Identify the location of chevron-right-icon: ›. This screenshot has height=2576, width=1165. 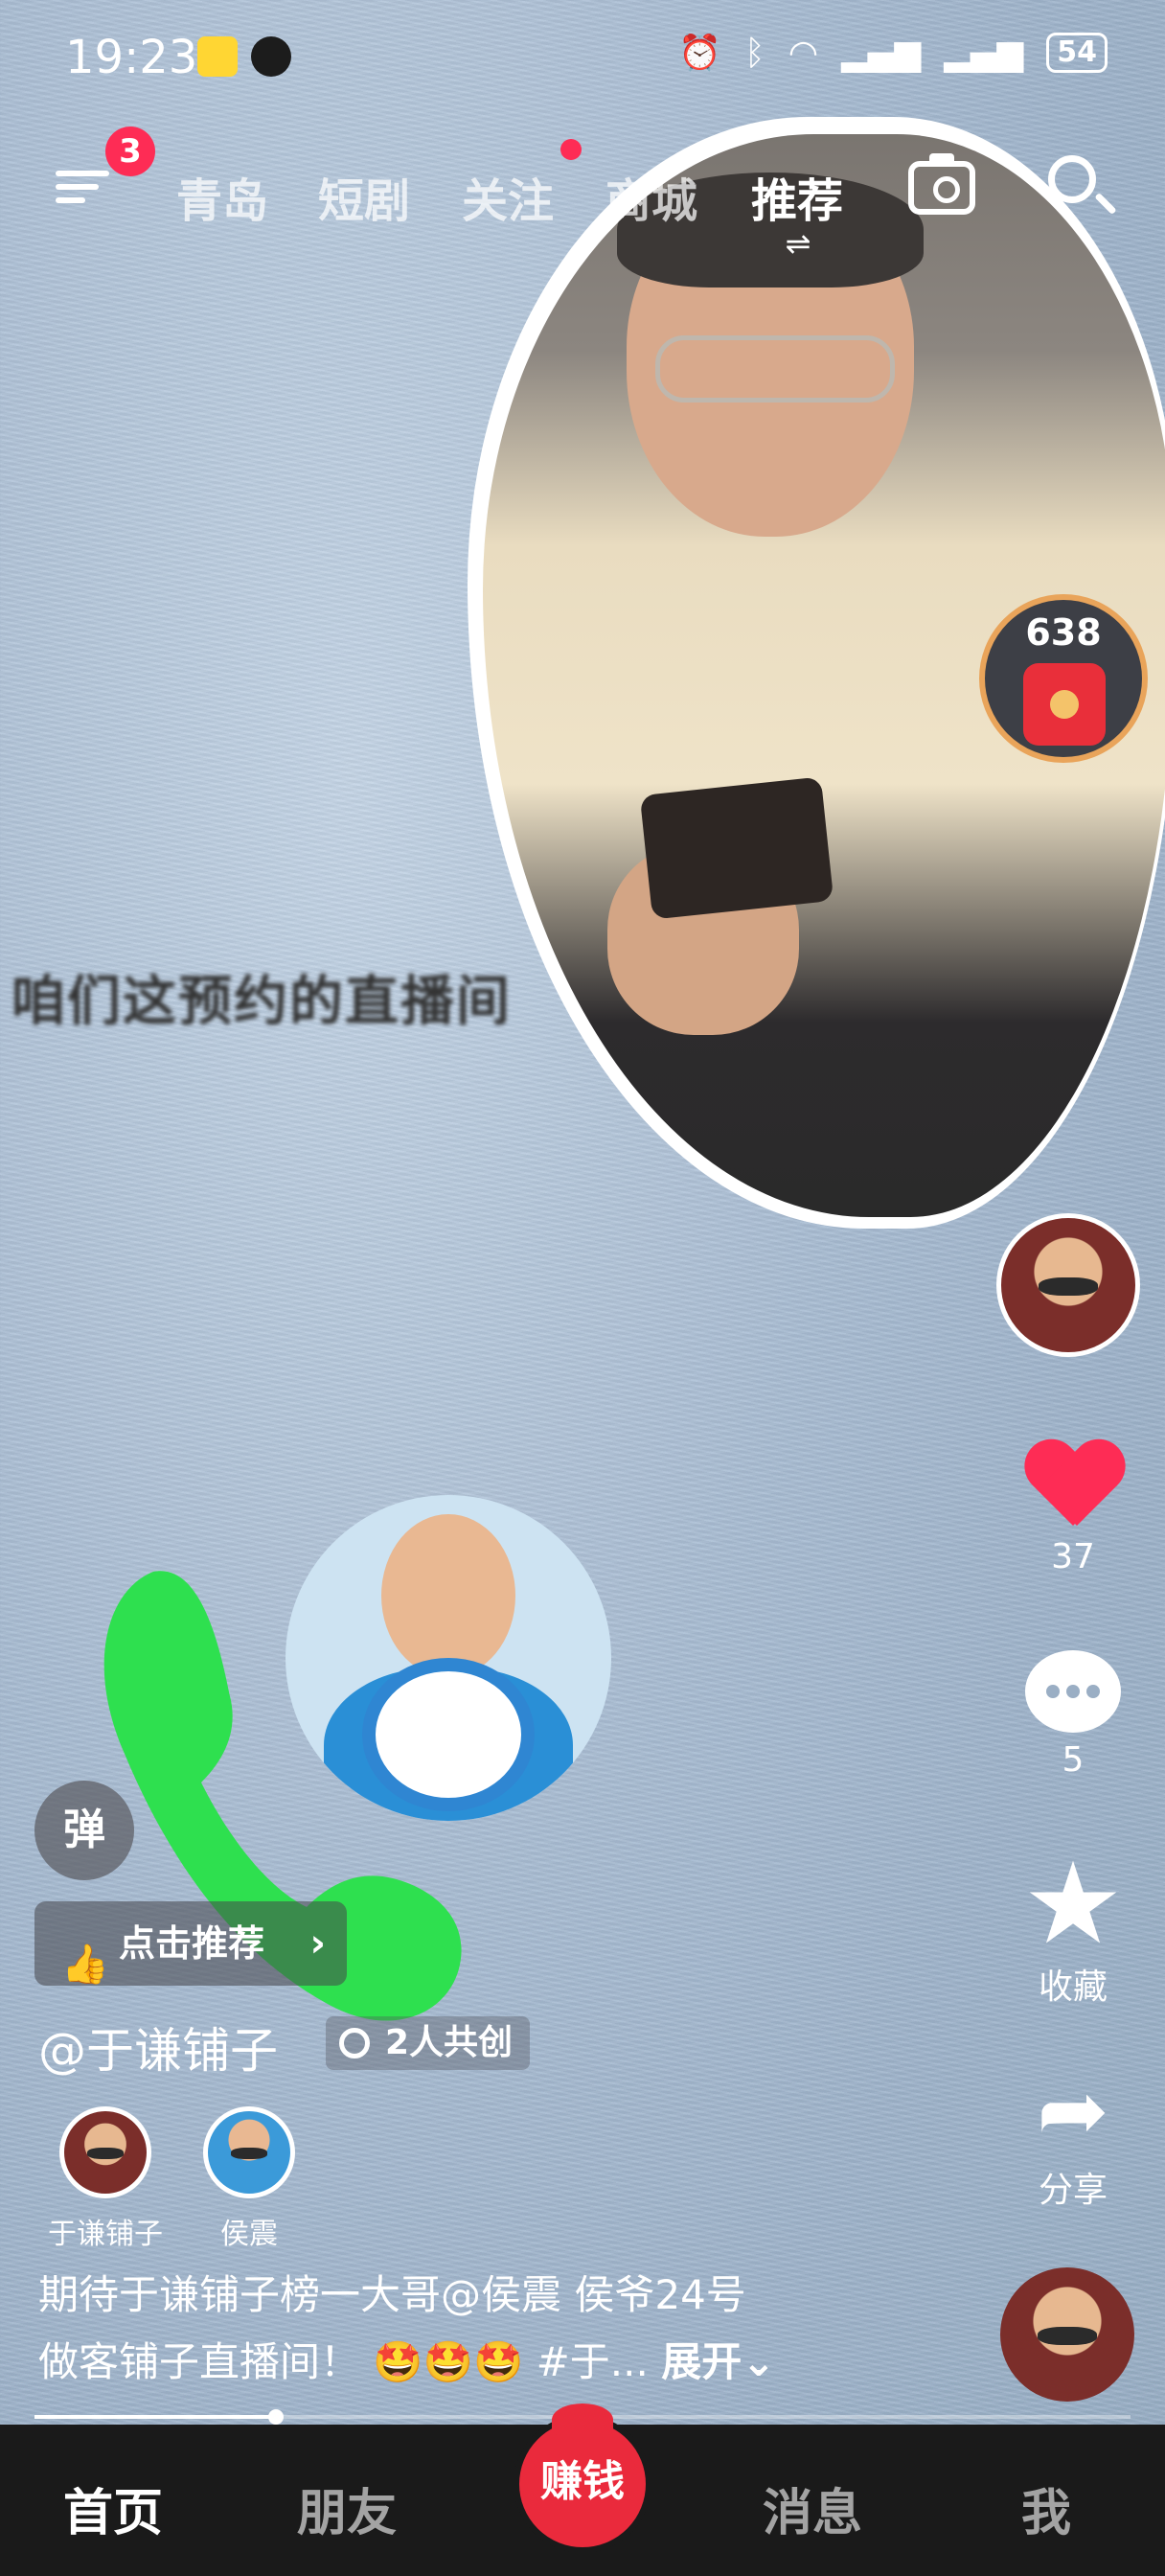
(317, 1943).